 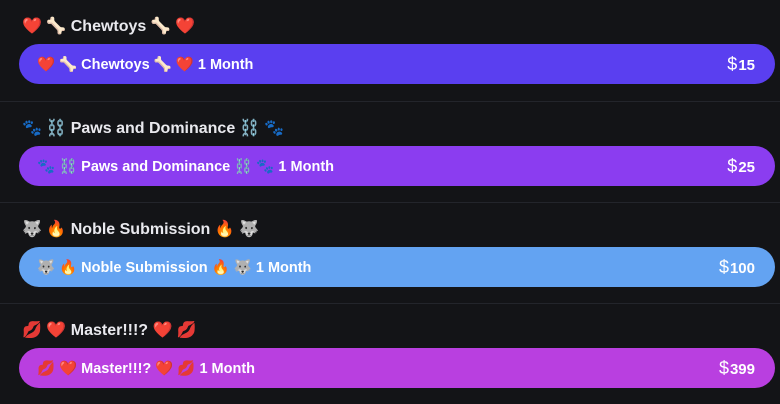 I want to click on subscribe-button-paws-and-dominance: 🐾 ⛓️ Paws and Dominance ⛓️ 🐾 1 Month $25, so click(x=397, y=166).